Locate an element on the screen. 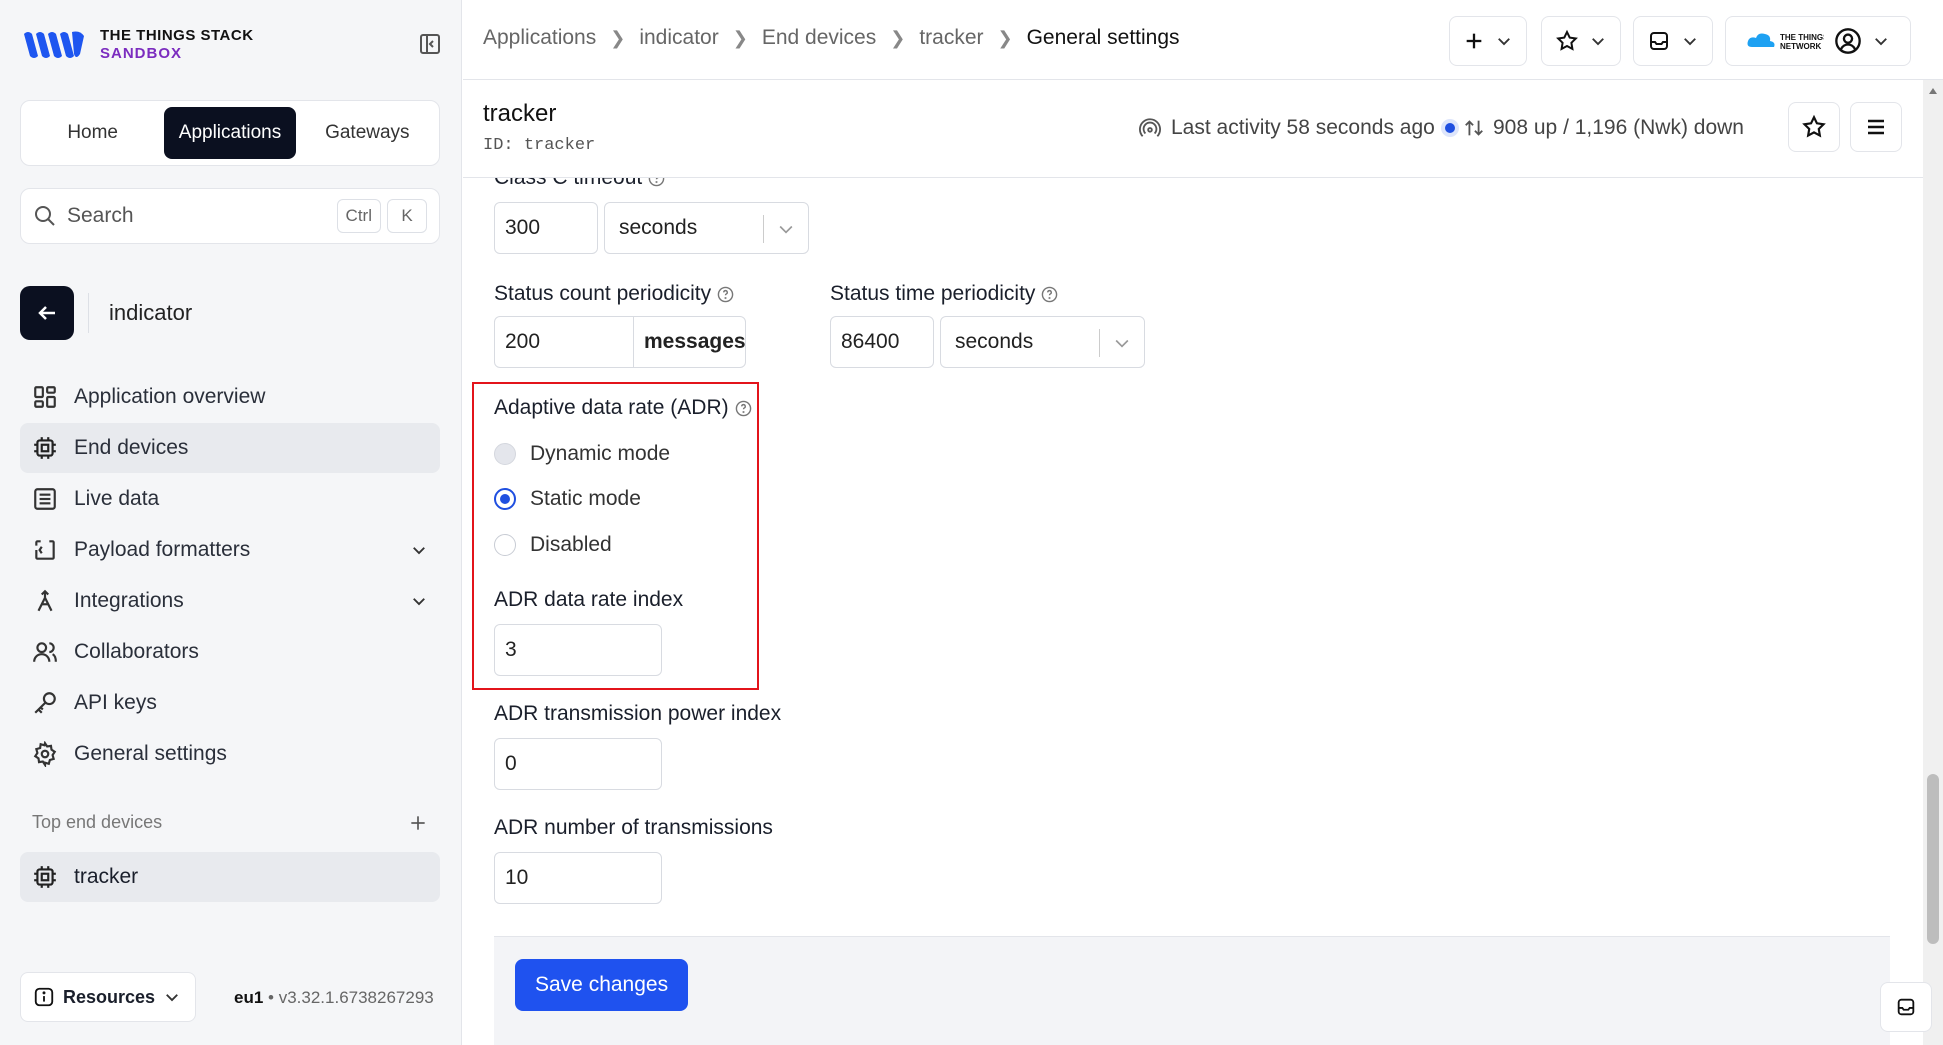 This screenshot has width=1943, height=1045. sidebar-collapse-icon is located at coordinates (430, 44).